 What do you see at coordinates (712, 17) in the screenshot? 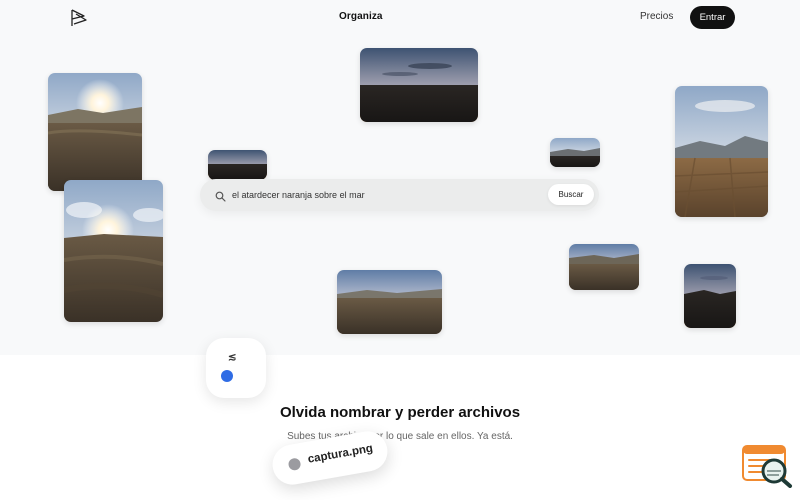
I see `login-button: Entrar` at bounding box center [712, 17].